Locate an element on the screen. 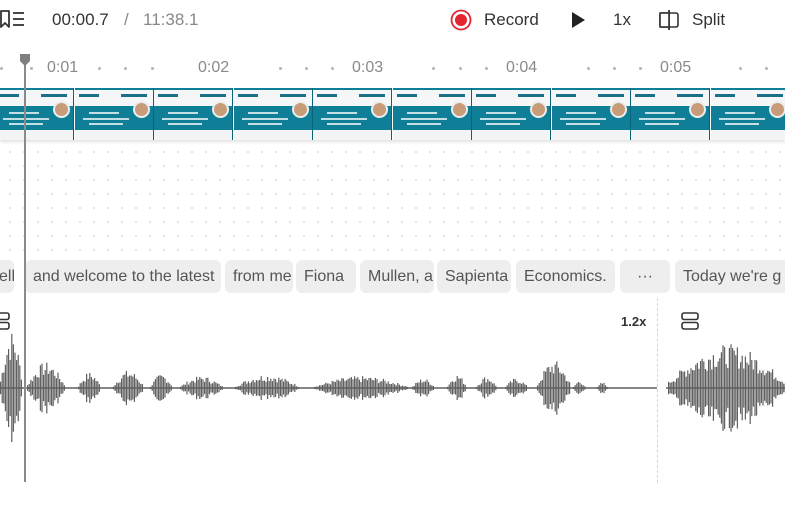 This screenshot has height=505, width=785. transcript-word: Fiona is located at coordinates (326, 276).